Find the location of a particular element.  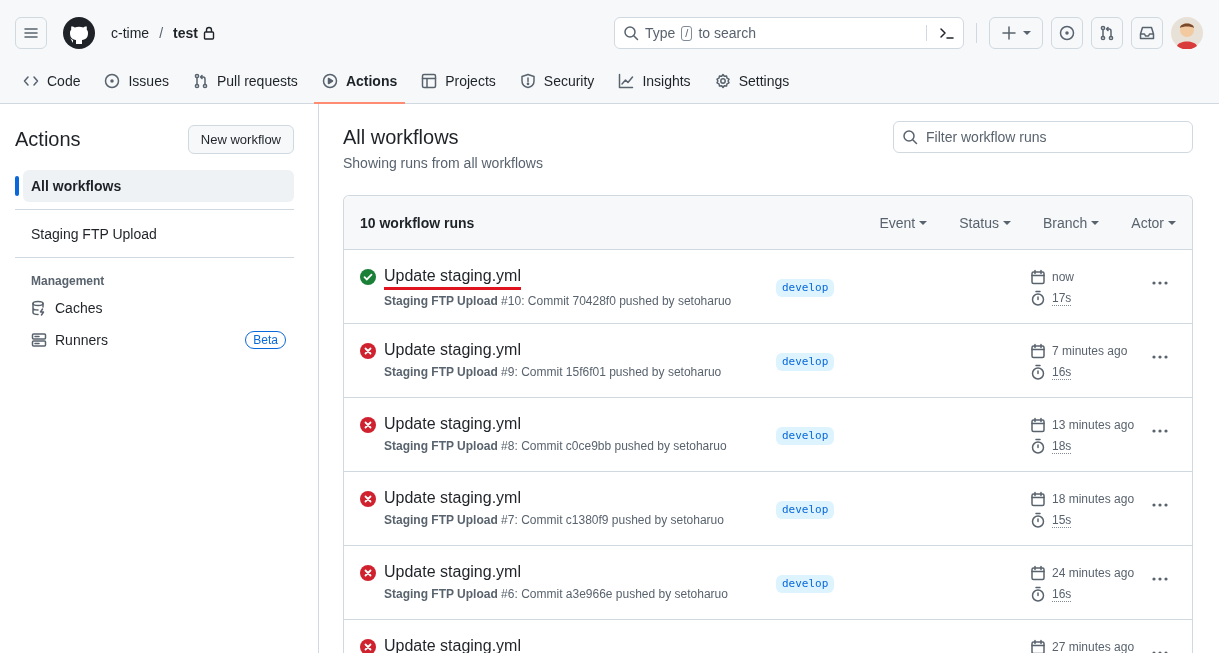

inbox-button is located at coordinates (1147, 33).